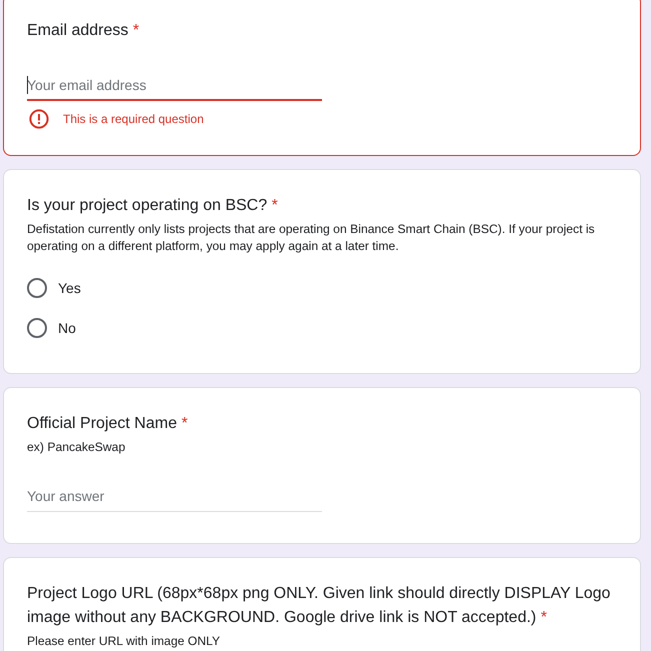 This screenshot has height=651, width=651. I want to click on option-label: Yes, so click(69, 288).